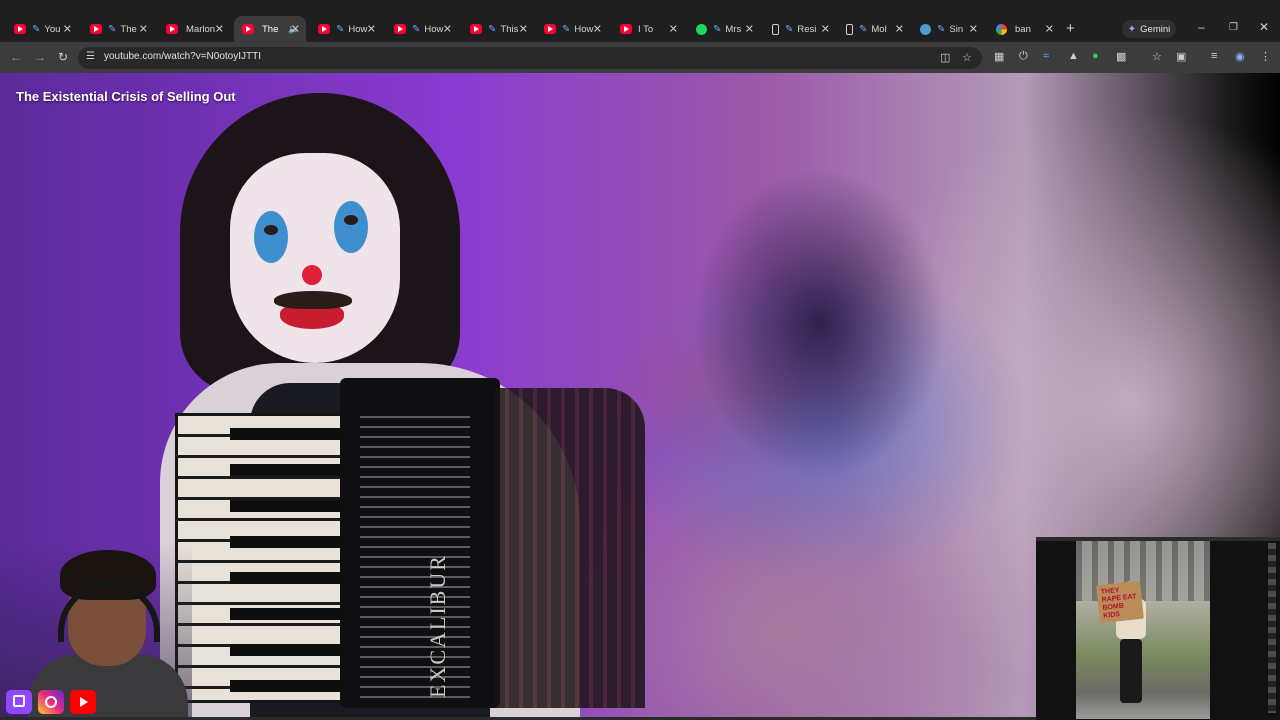  I want to click on left-eye-makeup, so click(271, 237).